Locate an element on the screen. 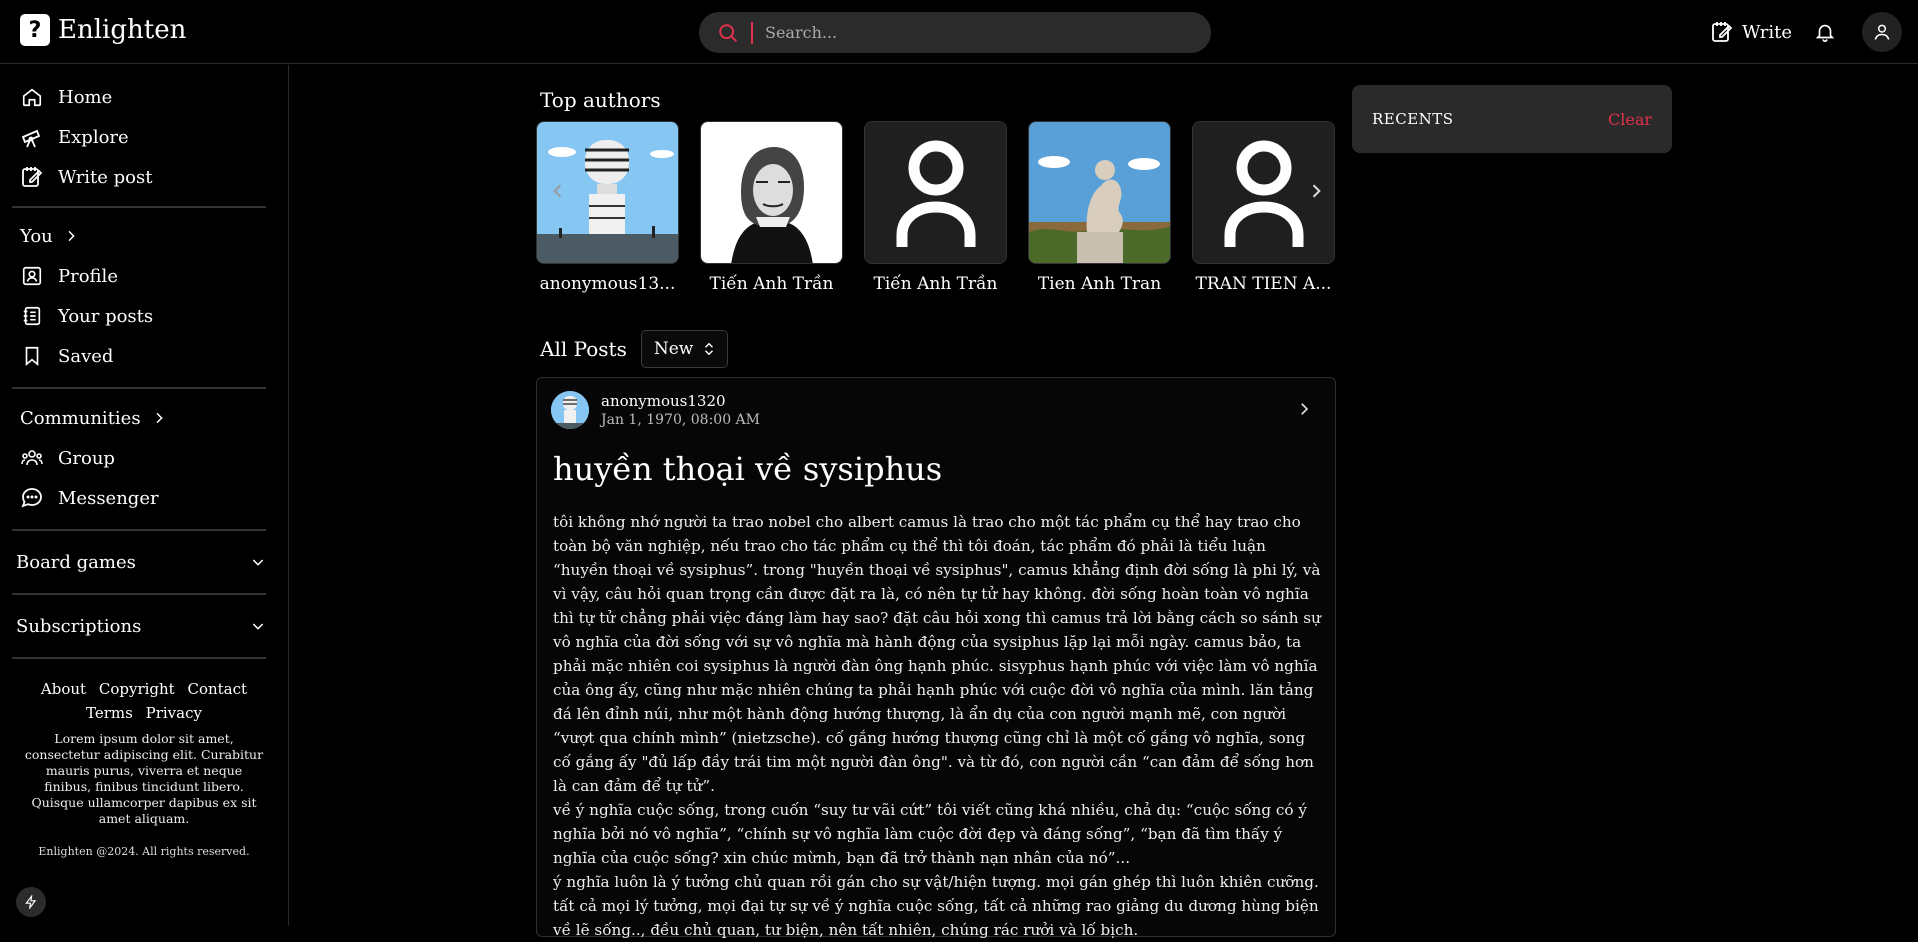 Image resolution: width=1918 pixels, height=942 pixels. all-posts-title: All Posts is located at coordinates (583, 349).